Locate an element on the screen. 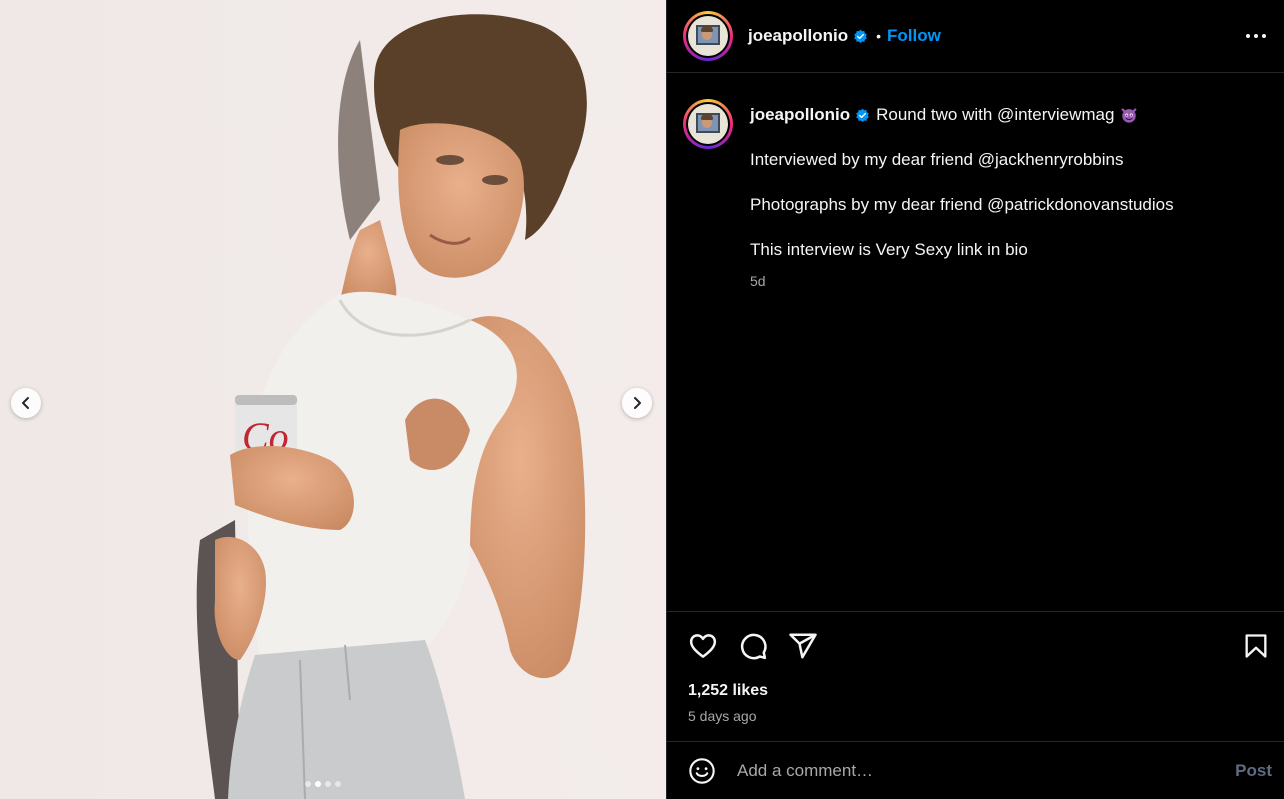 The image size is (1284, 799). chevron-left-icon is located at coordinates (25, 403).